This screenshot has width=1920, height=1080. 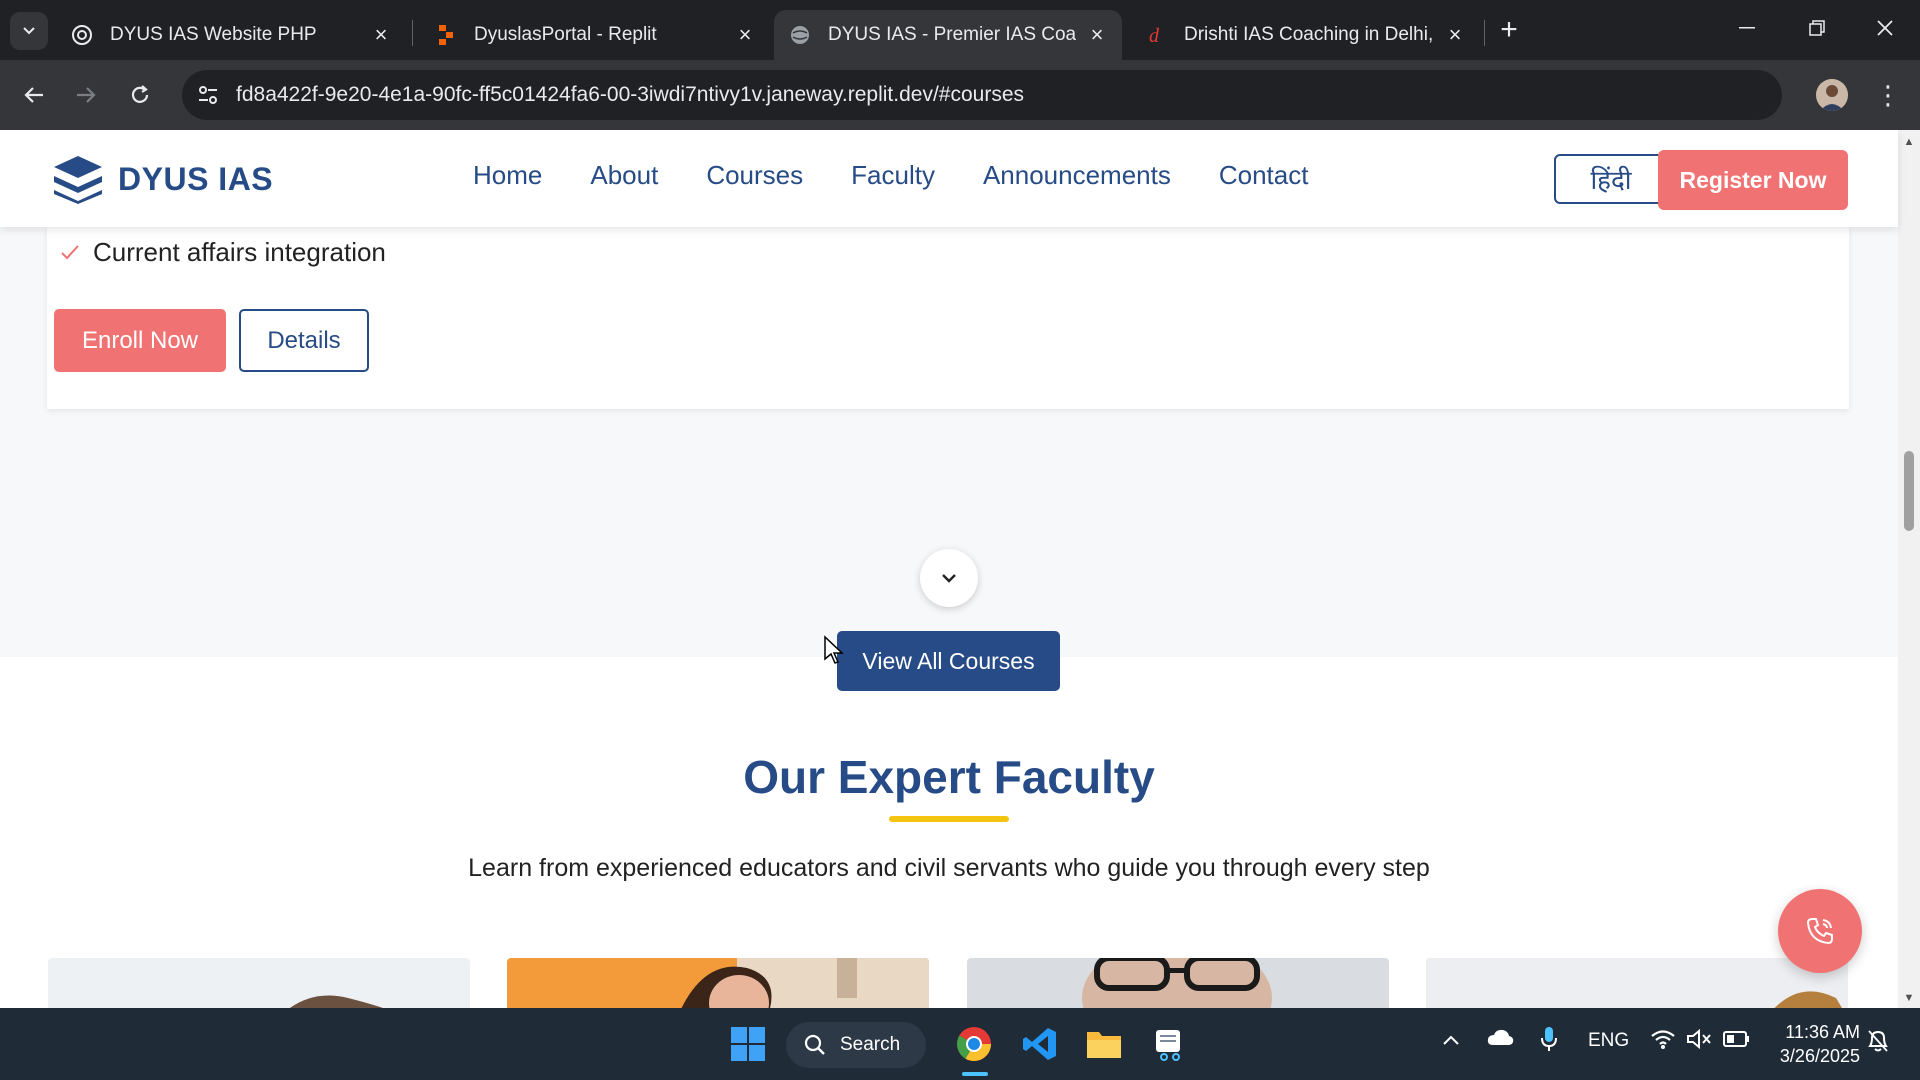 I want to click on minimize-icon, so click(x=1747, y=28).